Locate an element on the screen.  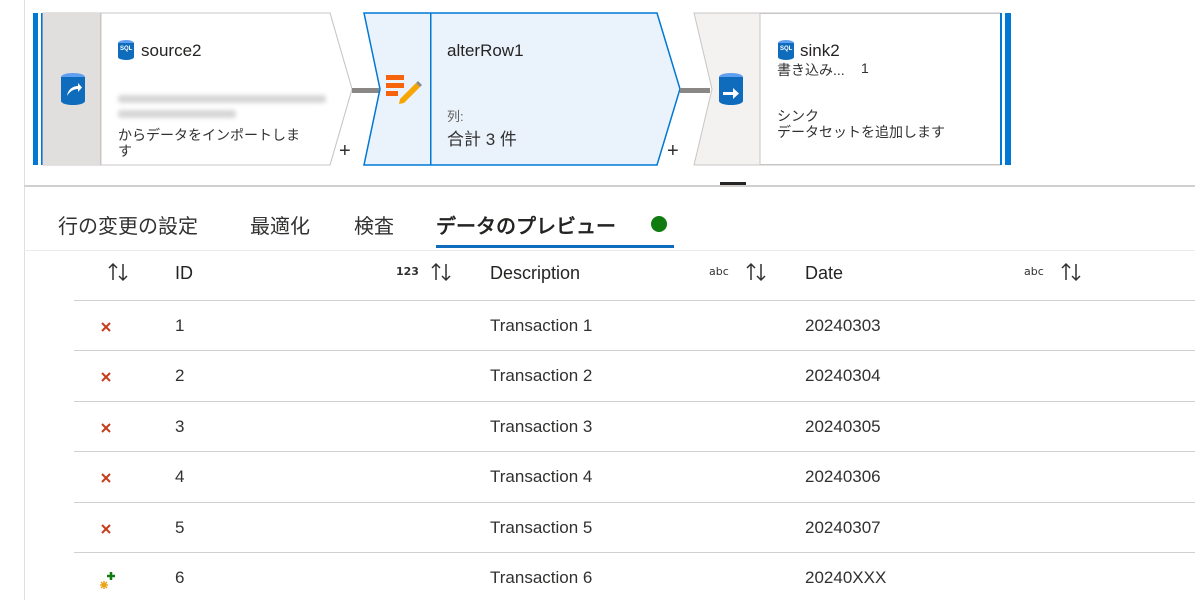
cell-id: 1 is located at coordinates (180, 325).